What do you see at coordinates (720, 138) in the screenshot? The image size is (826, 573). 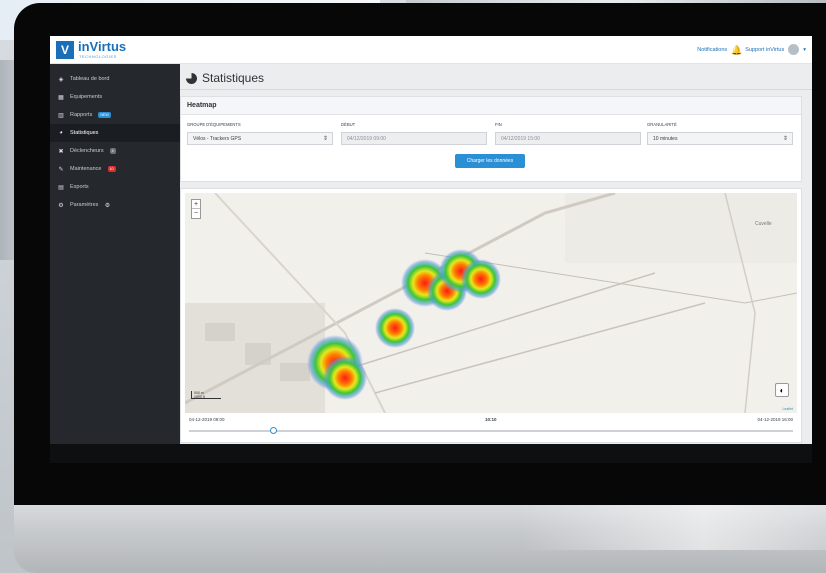 I see `granularity-select: 10 minutes ⇕` at bounding box center [720, 138].